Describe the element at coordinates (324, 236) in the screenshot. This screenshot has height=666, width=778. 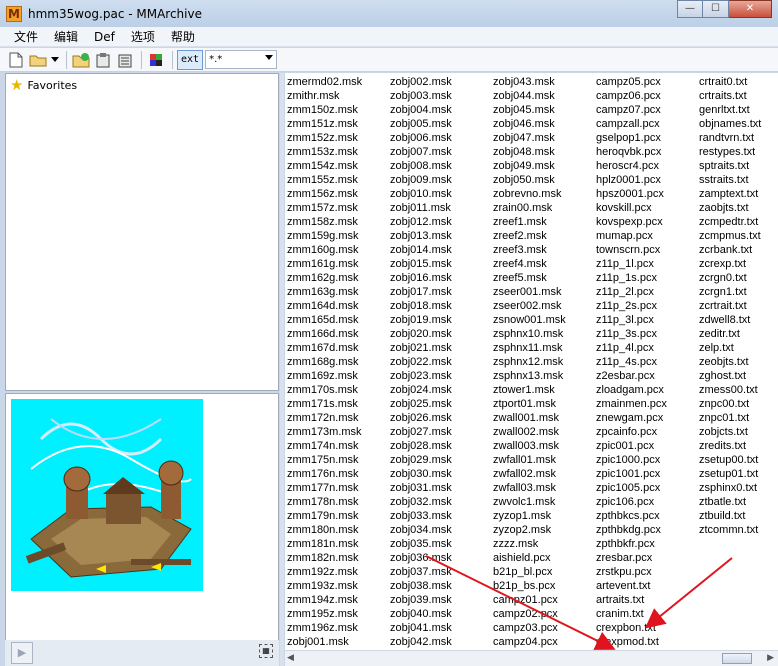
I see `file-list-item: zmm159g.msk` at that location.